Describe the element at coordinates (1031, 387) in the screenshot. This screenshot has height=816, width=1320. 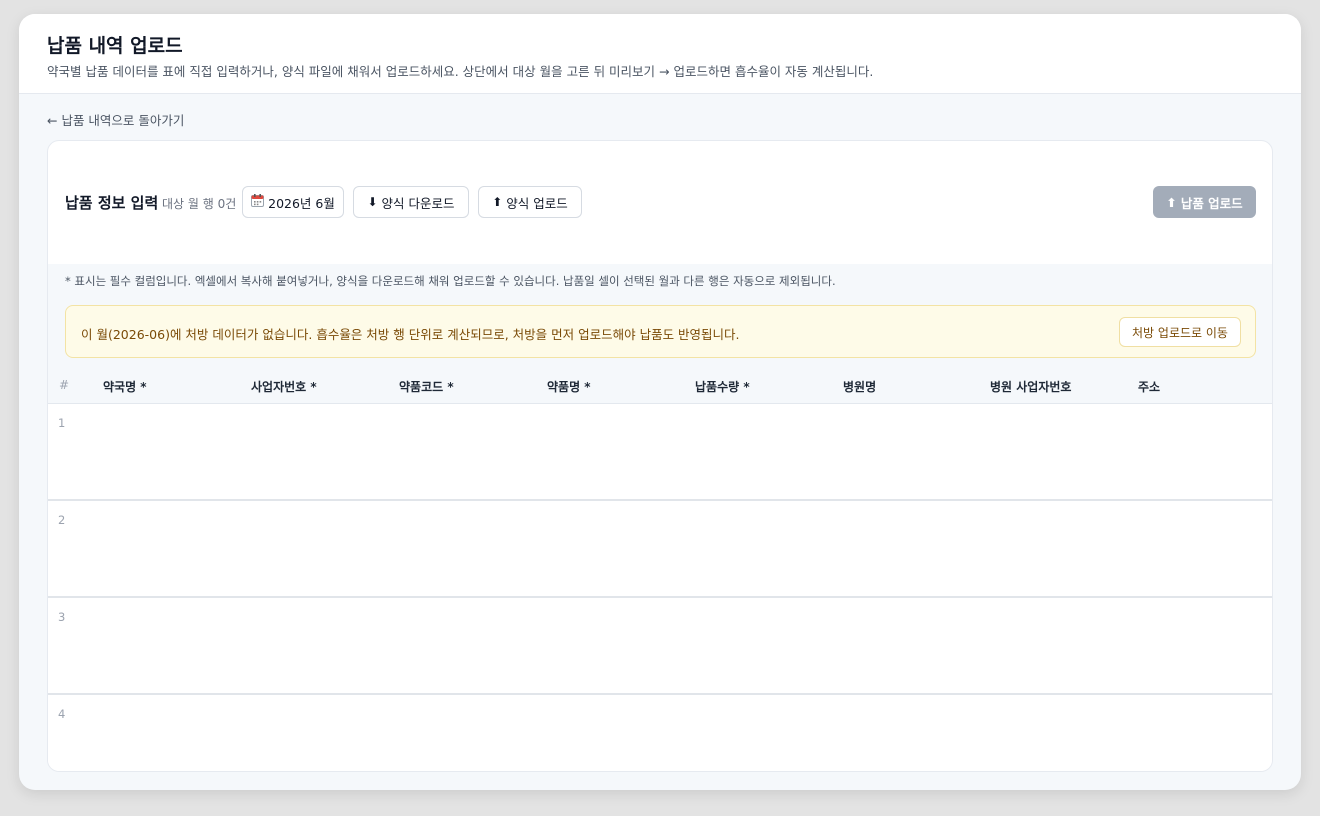
I see `column-header-hospital-business-number: 병원 사업자번호` at that location.